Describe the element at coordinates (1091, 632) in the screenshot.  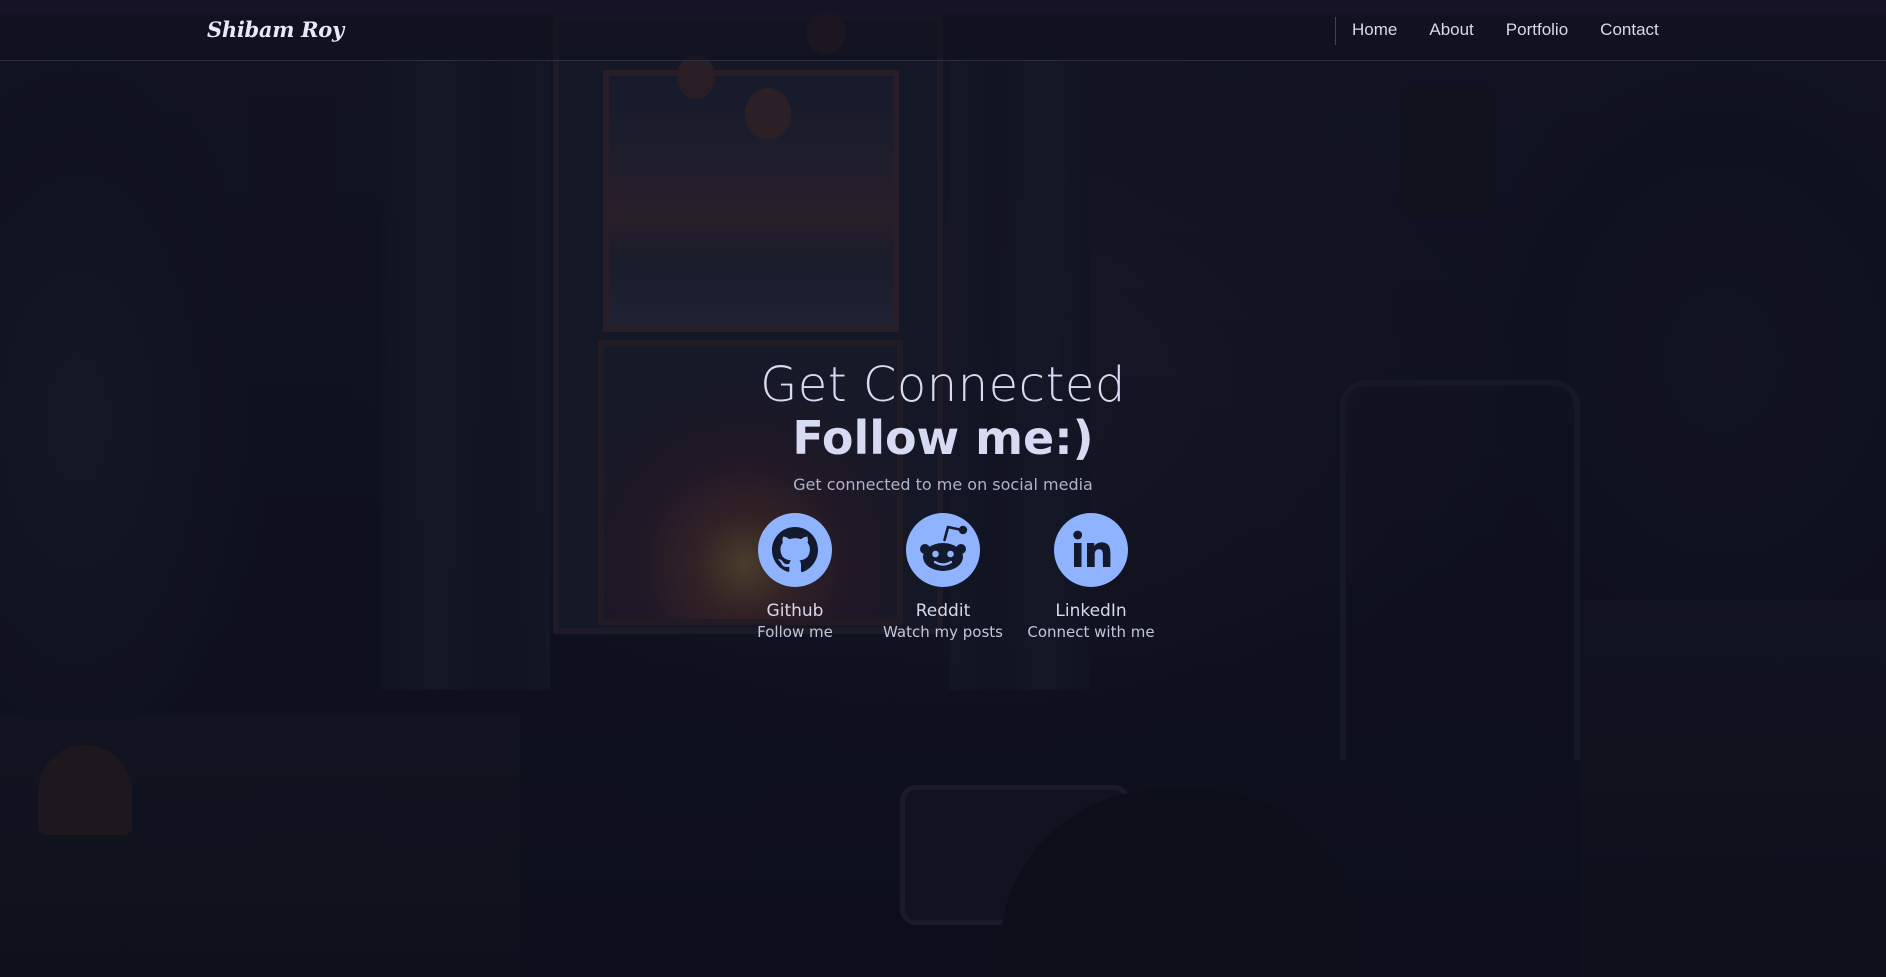
I see `social-caption-linkedin: Connect with me` at that location.